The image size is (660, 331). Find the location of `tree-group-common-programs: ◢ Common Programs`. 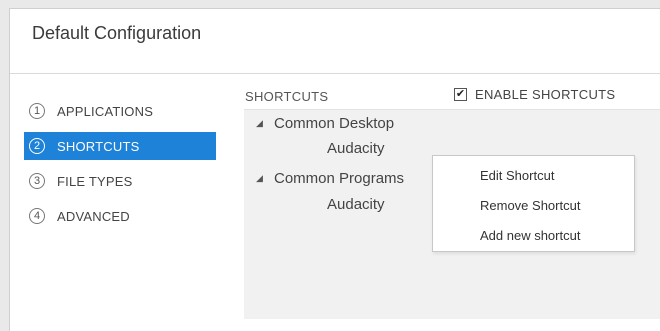

tree-group-common-programs: ◢ Common Programs is located at coordinates (330, 178).